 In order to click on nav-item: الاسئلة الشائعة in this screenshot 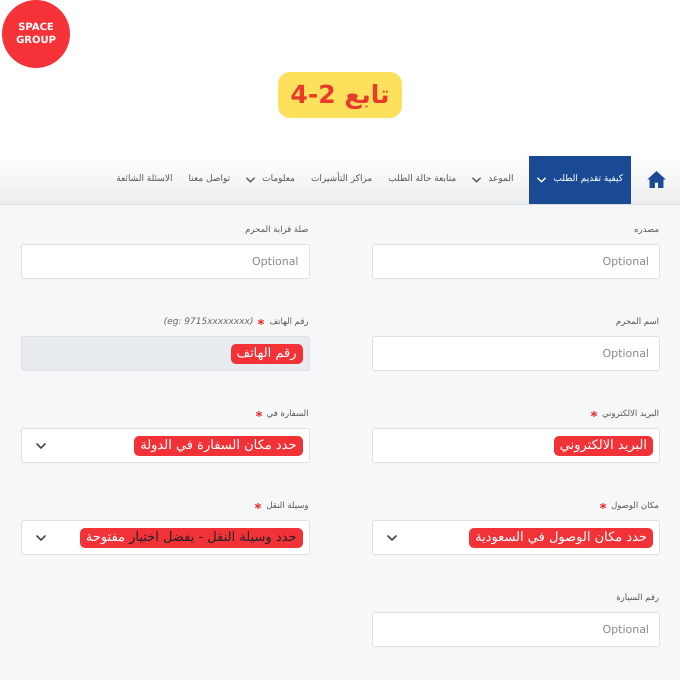, I will do `click(144, 180)`.